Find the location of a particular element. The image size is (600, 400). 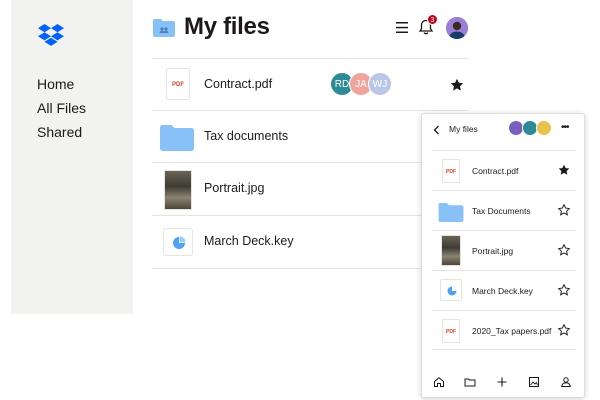

file-name: 2020_Tax papers.pdf is located at coordinates (512, 331).